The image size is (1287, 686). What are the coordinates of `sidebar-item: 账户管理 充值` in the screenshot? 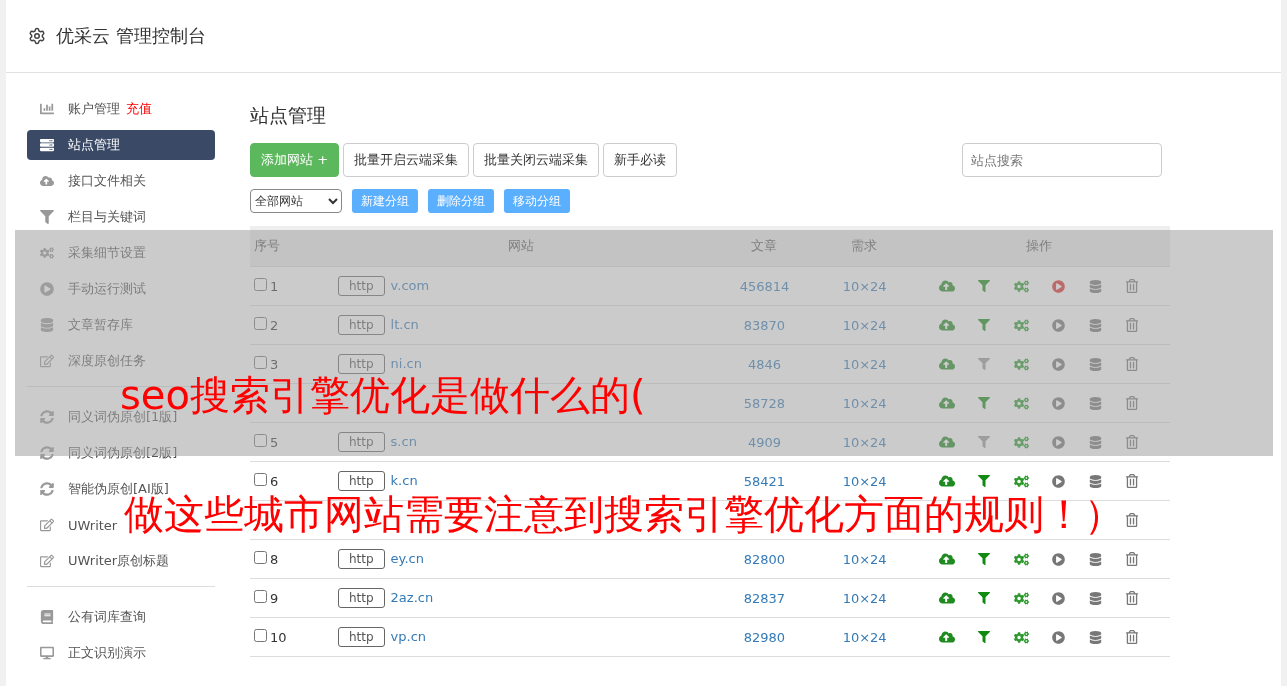 It's located at (95, 109).